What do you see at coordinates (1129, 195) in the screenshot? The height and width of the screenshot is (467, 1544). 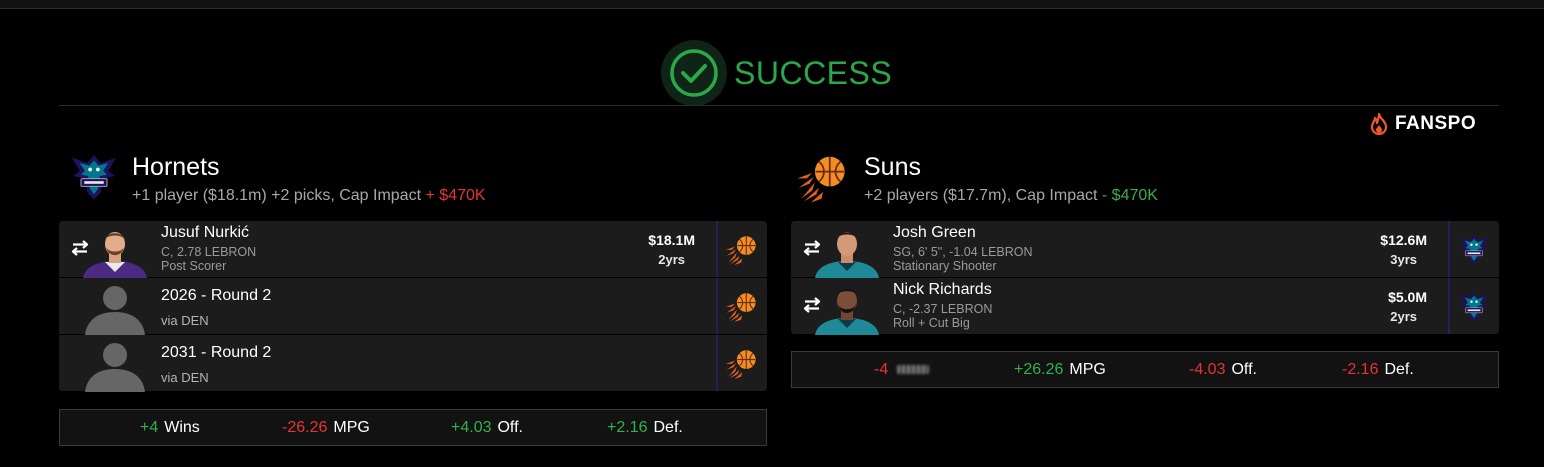 I see `cap-impact: - $470K` at bounding box center [1129, 195].